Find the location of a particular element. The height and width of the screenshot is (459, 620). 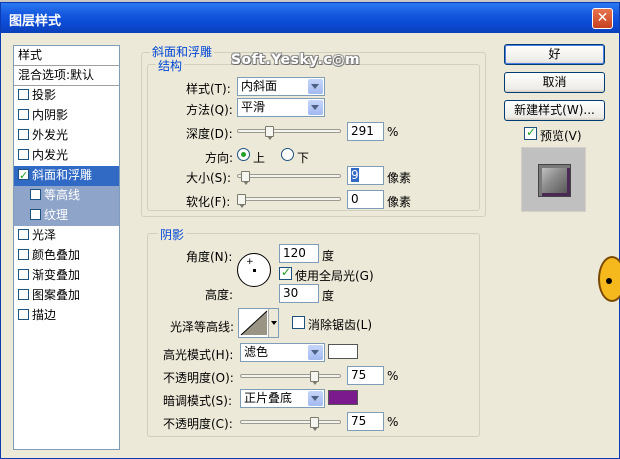

style-list-item-label: 渐变叠加 is located at coordinates (56, 275).